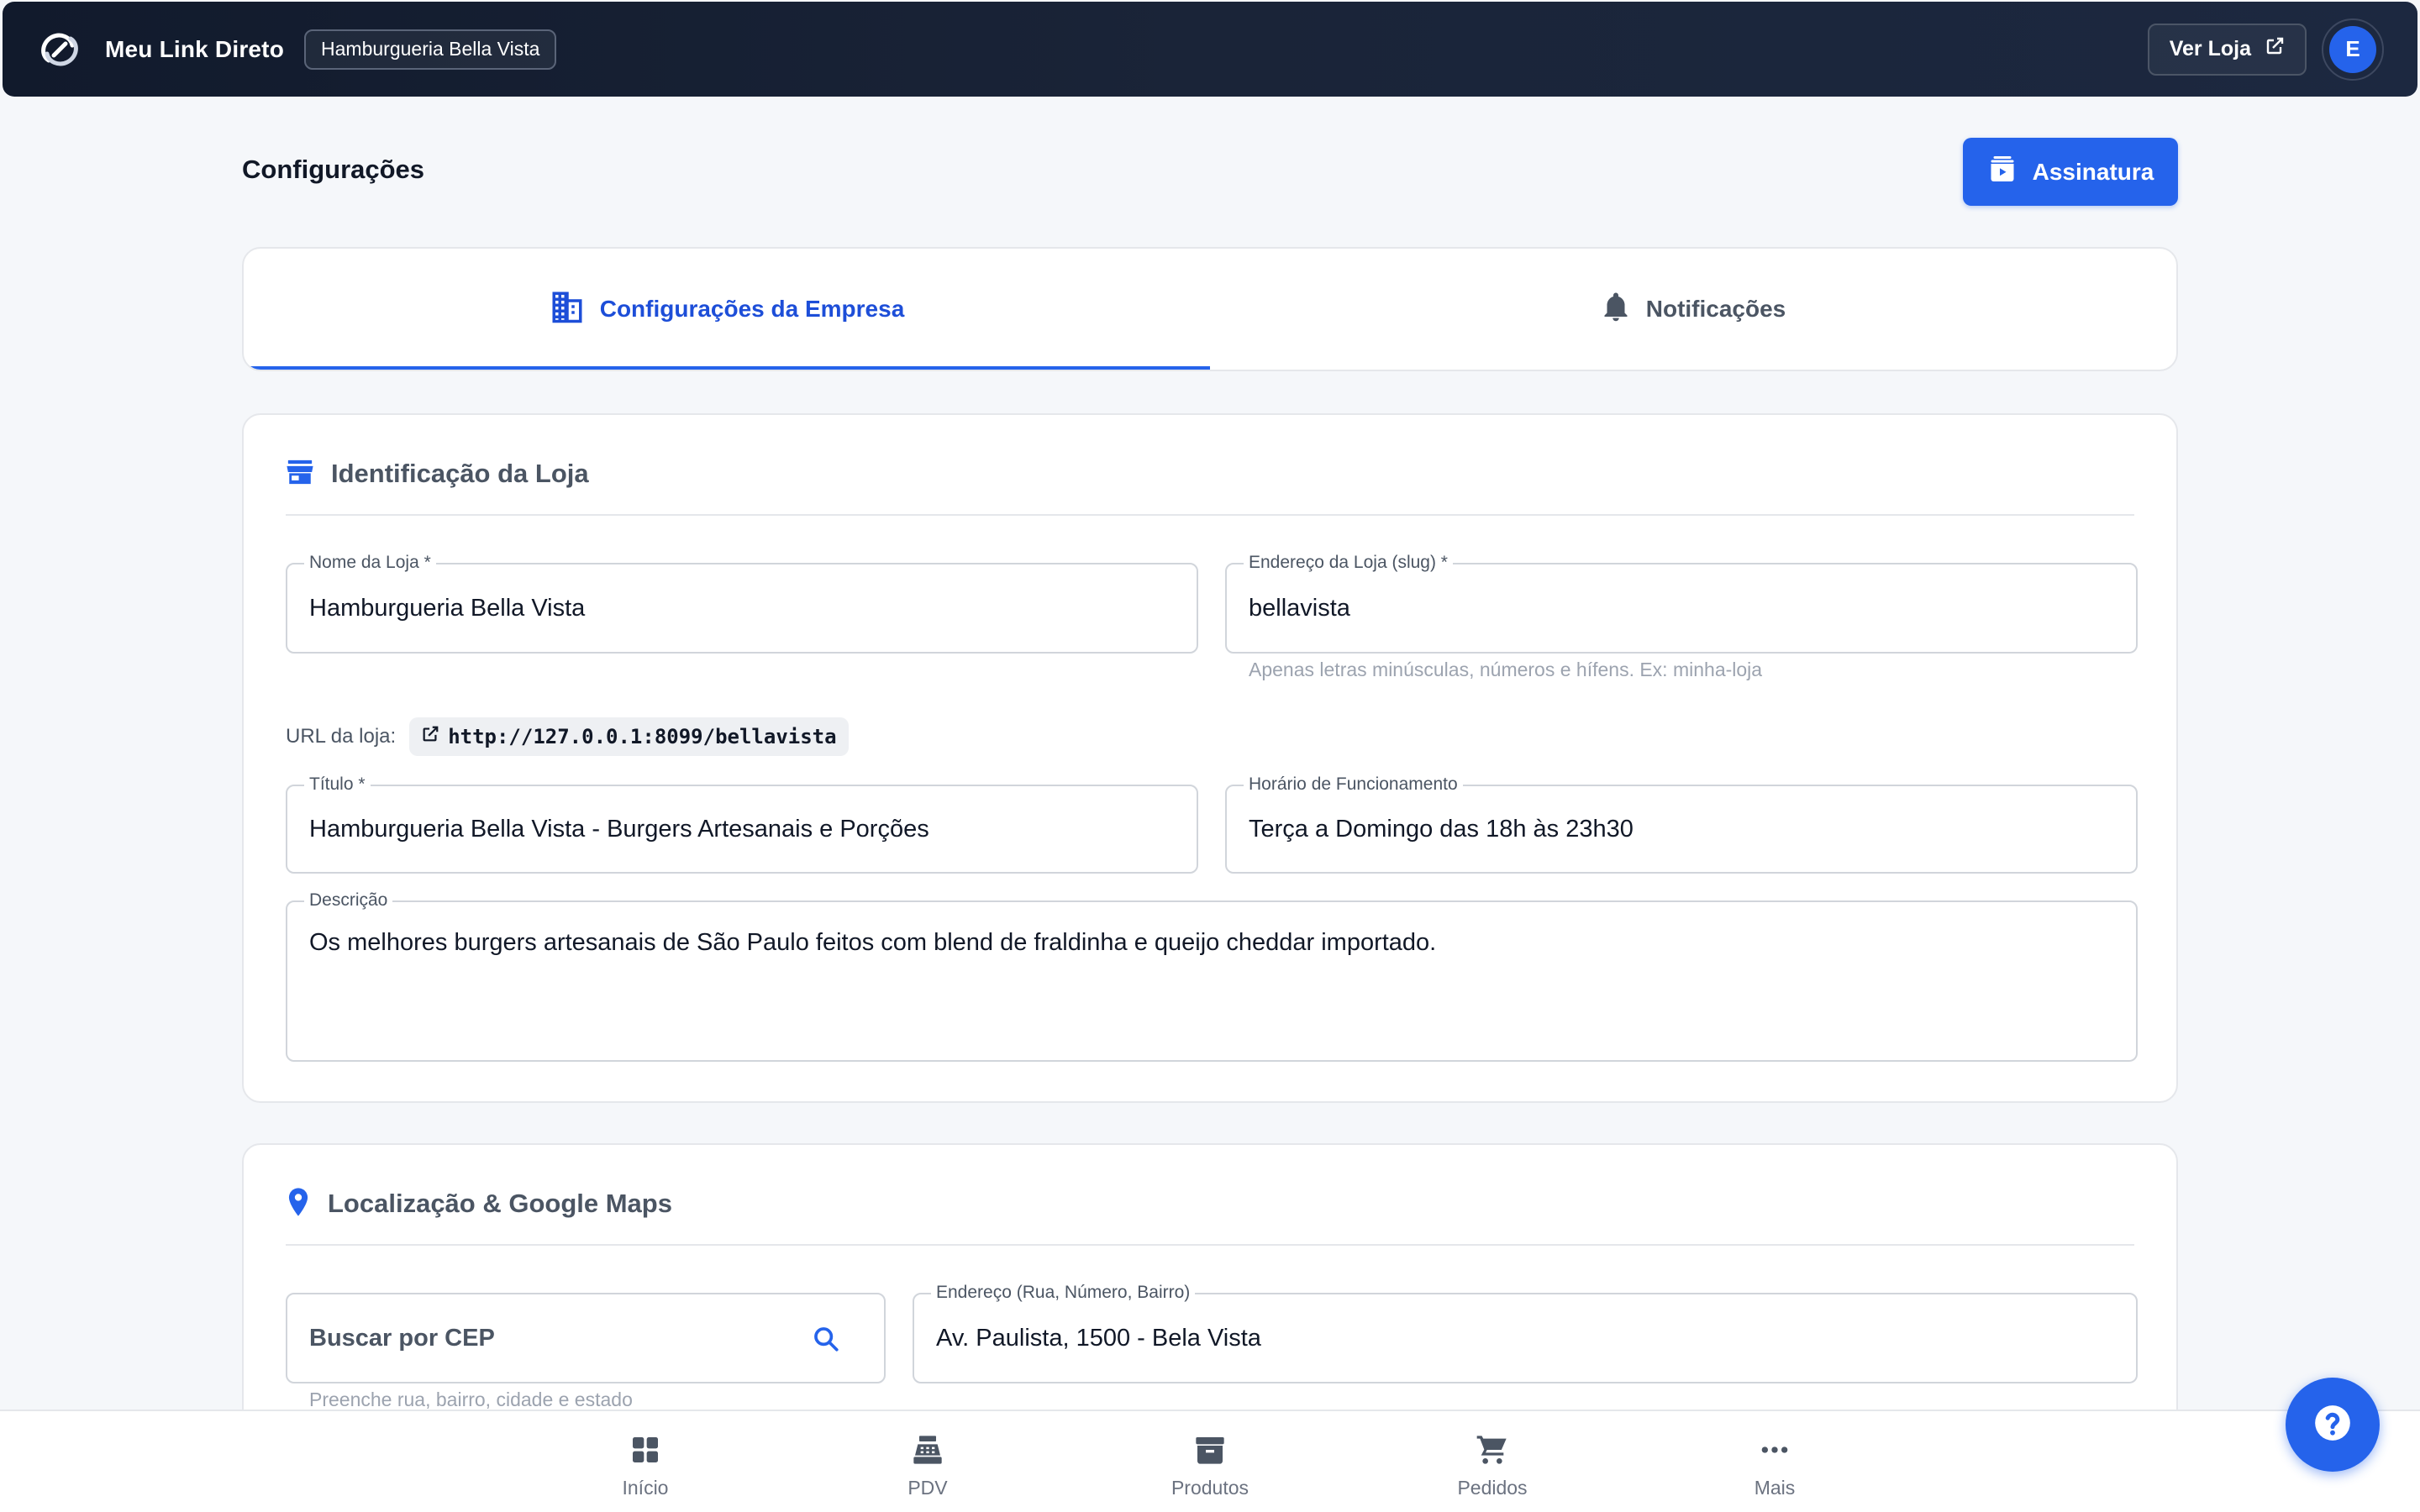 This screenshot has width=2420, height=1512. I want to click on tab-configuracoes-empresa: Configurações da Empresa, so click(727, 309).